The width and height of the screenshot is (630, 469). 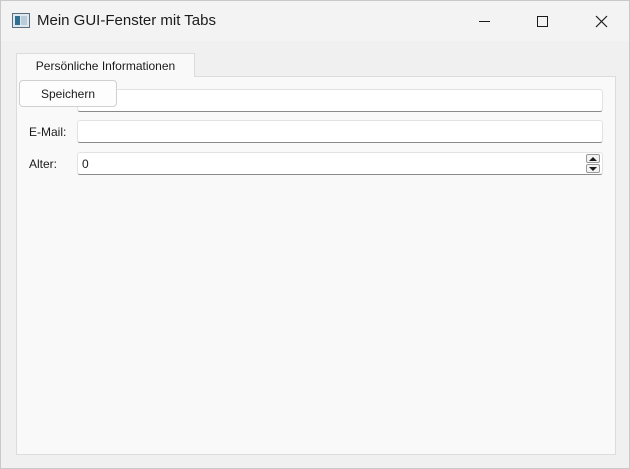 I want to click on maximize-button, so click(x=542, y=21).